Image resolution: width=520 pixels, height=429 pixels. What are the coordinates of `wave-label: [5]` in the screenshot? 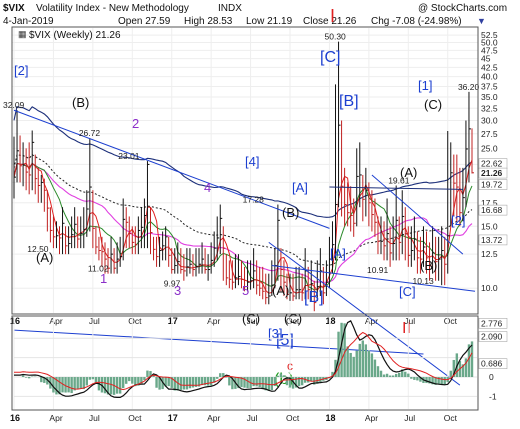 It's located at (285, 340).